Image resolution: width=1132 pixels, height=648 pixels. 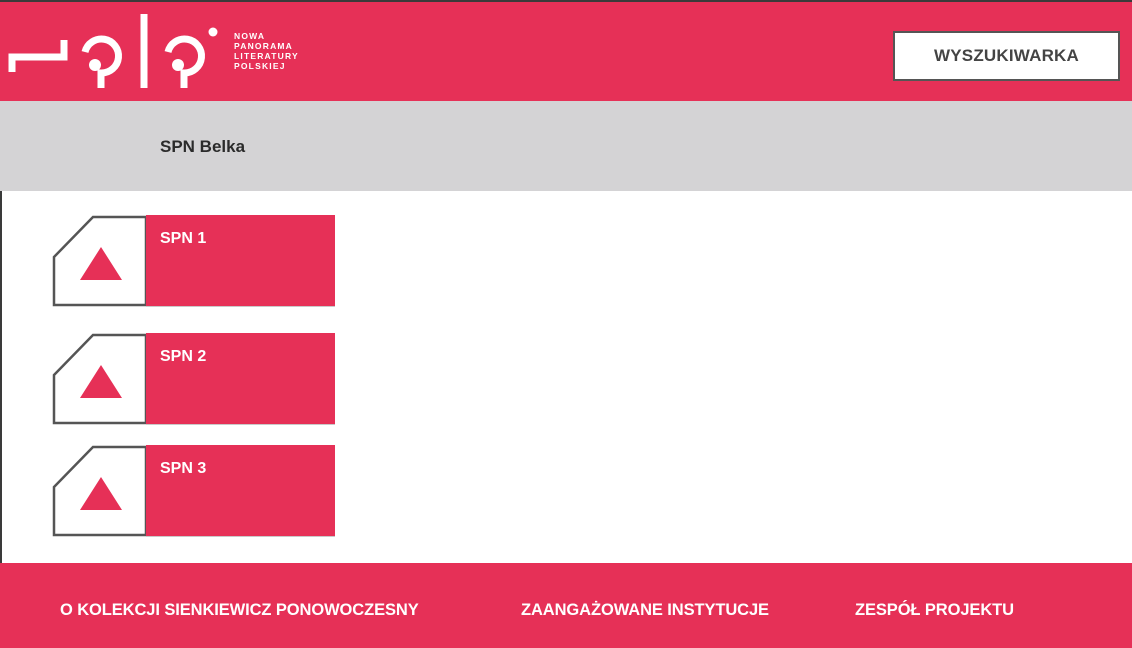 What do you see at coordinates (240, 379) in the screenshot?
I see `item-card: SPN 2` at bounding box center [240, 379].